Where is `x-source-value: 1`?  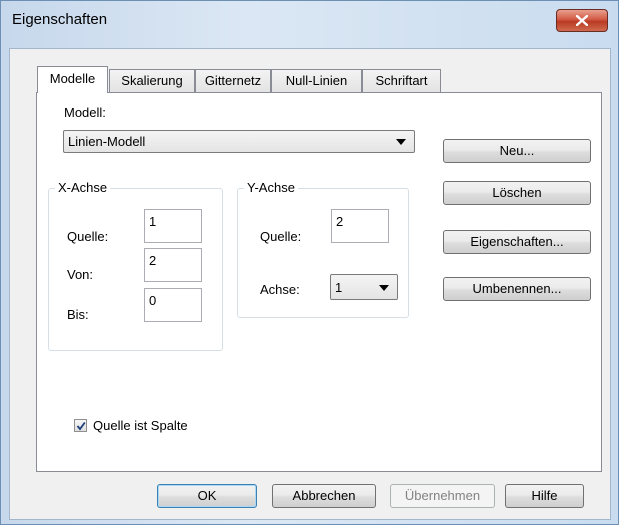
x-source-value: 1 is located at coordinates (153, 221).